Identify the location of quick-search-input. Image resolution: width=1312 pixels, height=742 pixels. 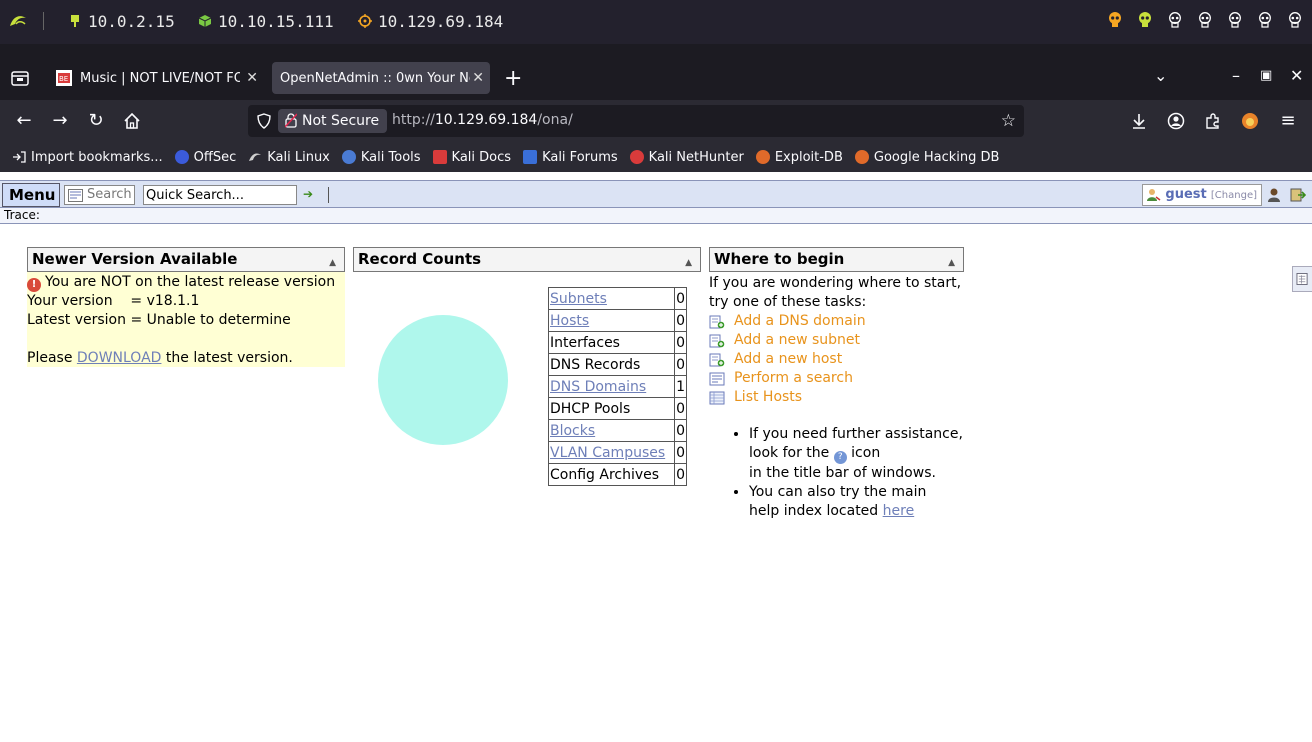
(220, 195).